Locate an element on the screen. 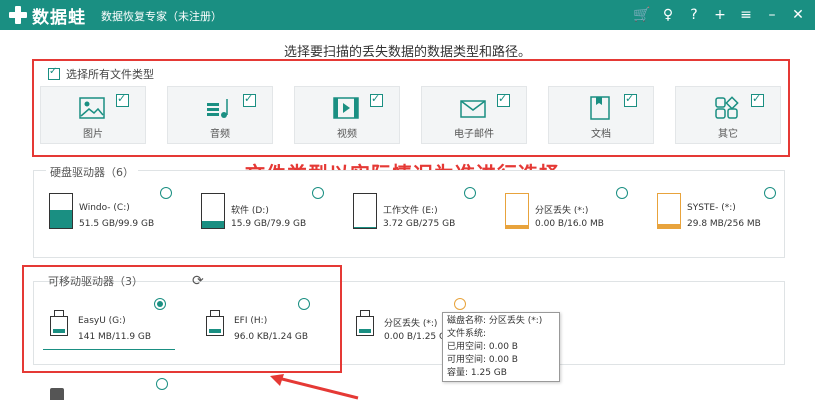  file-type-card-2: 音频 is located at coordinates (220, 115).